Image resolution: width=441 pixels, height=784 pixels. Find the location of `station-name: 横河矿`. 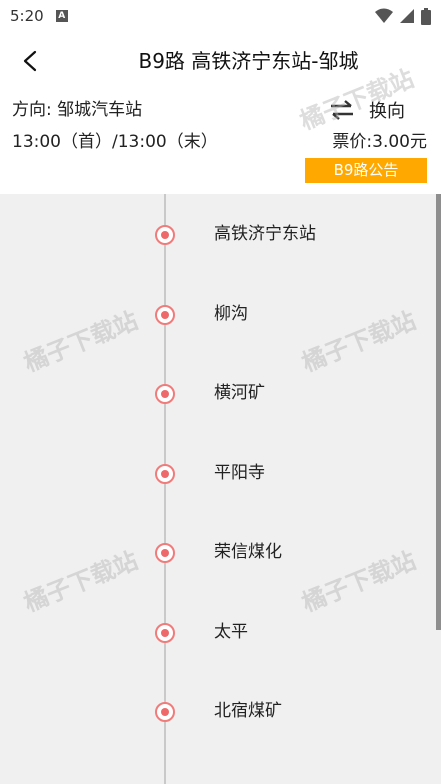

station-name: 横河矿 is located at coordinates (239, 393).